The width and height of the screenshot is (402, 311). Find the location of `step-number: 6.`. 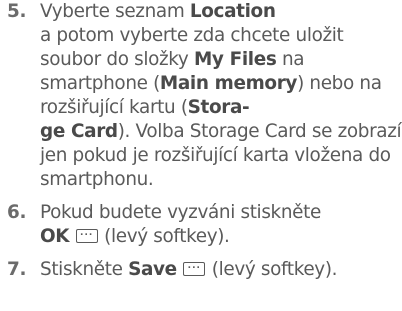

step-number: 6. is located at coordinates (17, 212).